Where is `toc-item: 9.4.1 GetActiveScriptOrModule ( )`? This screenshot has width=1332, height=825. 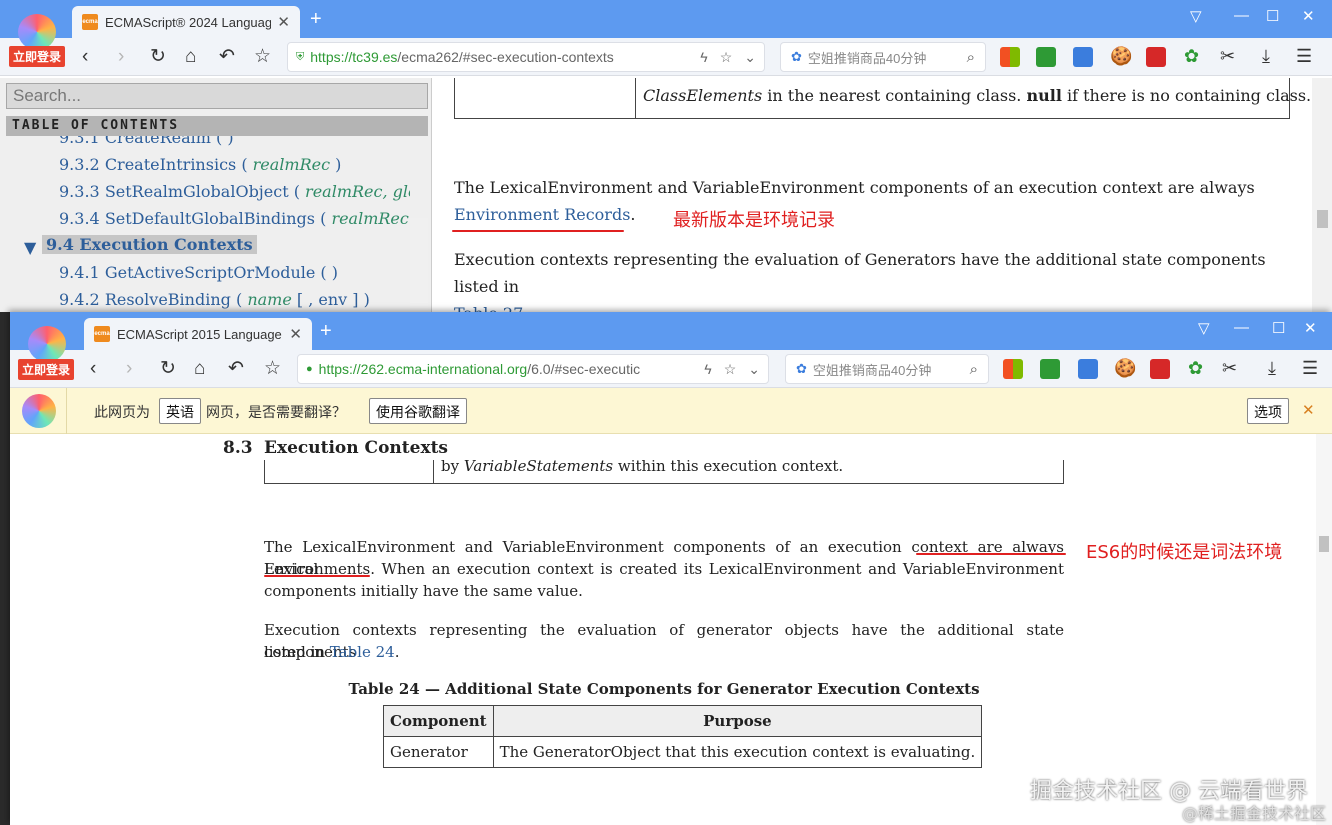
toc-item: 9.4.1 GetActiveScriptOrModule ( ) is located at coordinates (198, 272).